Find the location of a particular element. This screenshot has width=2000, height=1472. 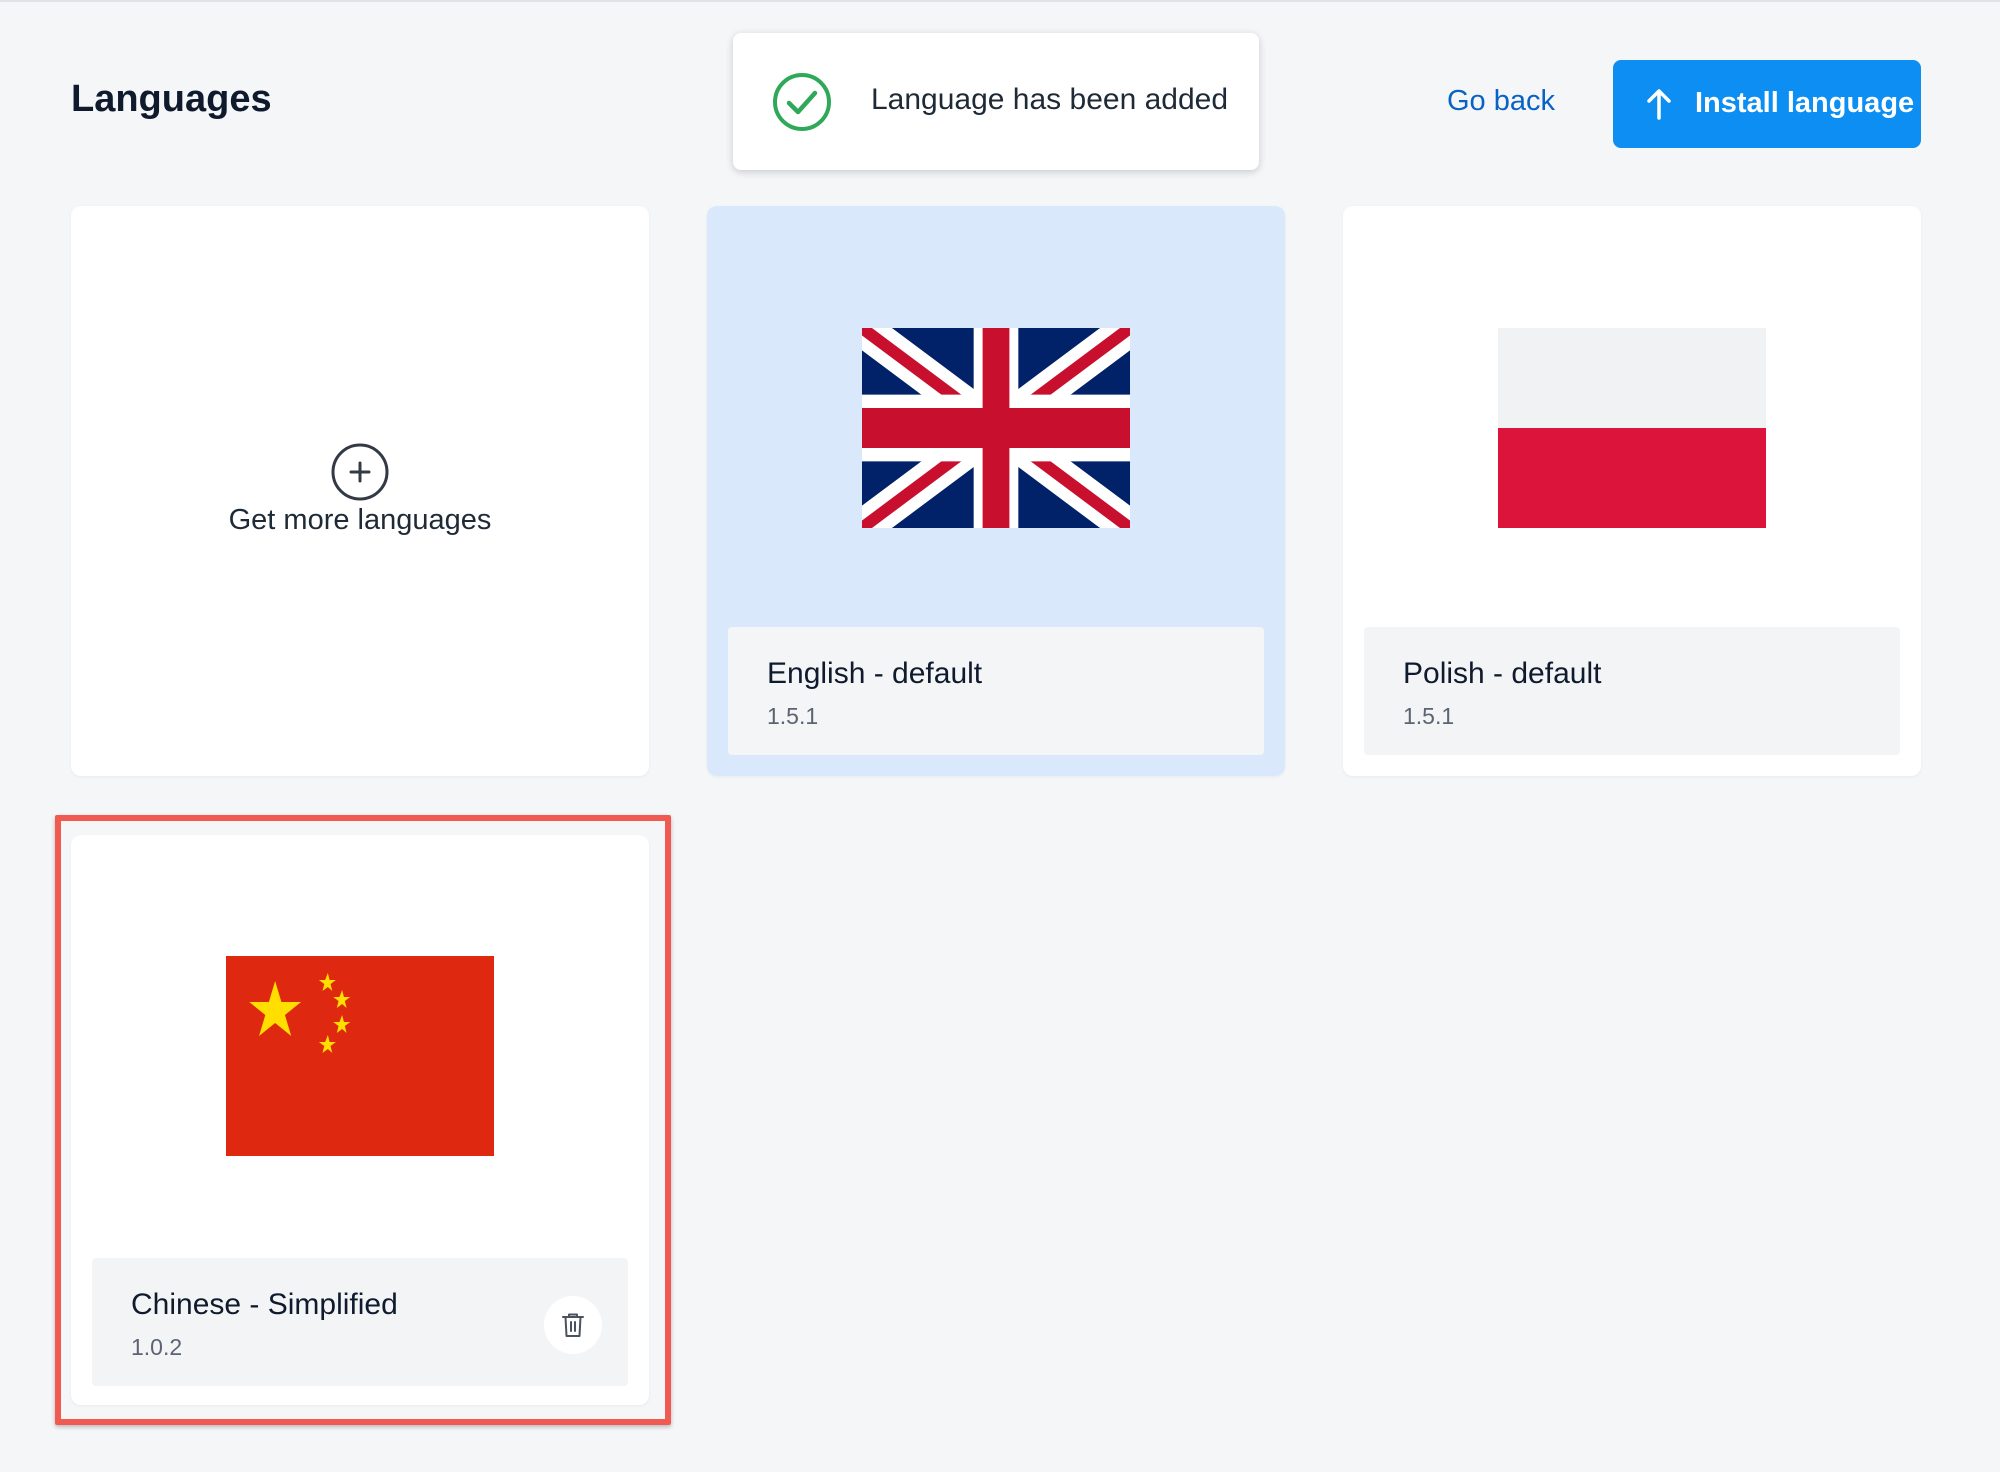

trash-icon is located at coordinates (573, 1325).